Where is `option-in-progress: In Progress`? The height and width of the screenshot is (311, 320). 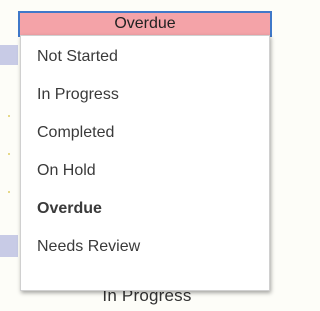 option-in-progress: In Progress is located at coordinates (145, 95).